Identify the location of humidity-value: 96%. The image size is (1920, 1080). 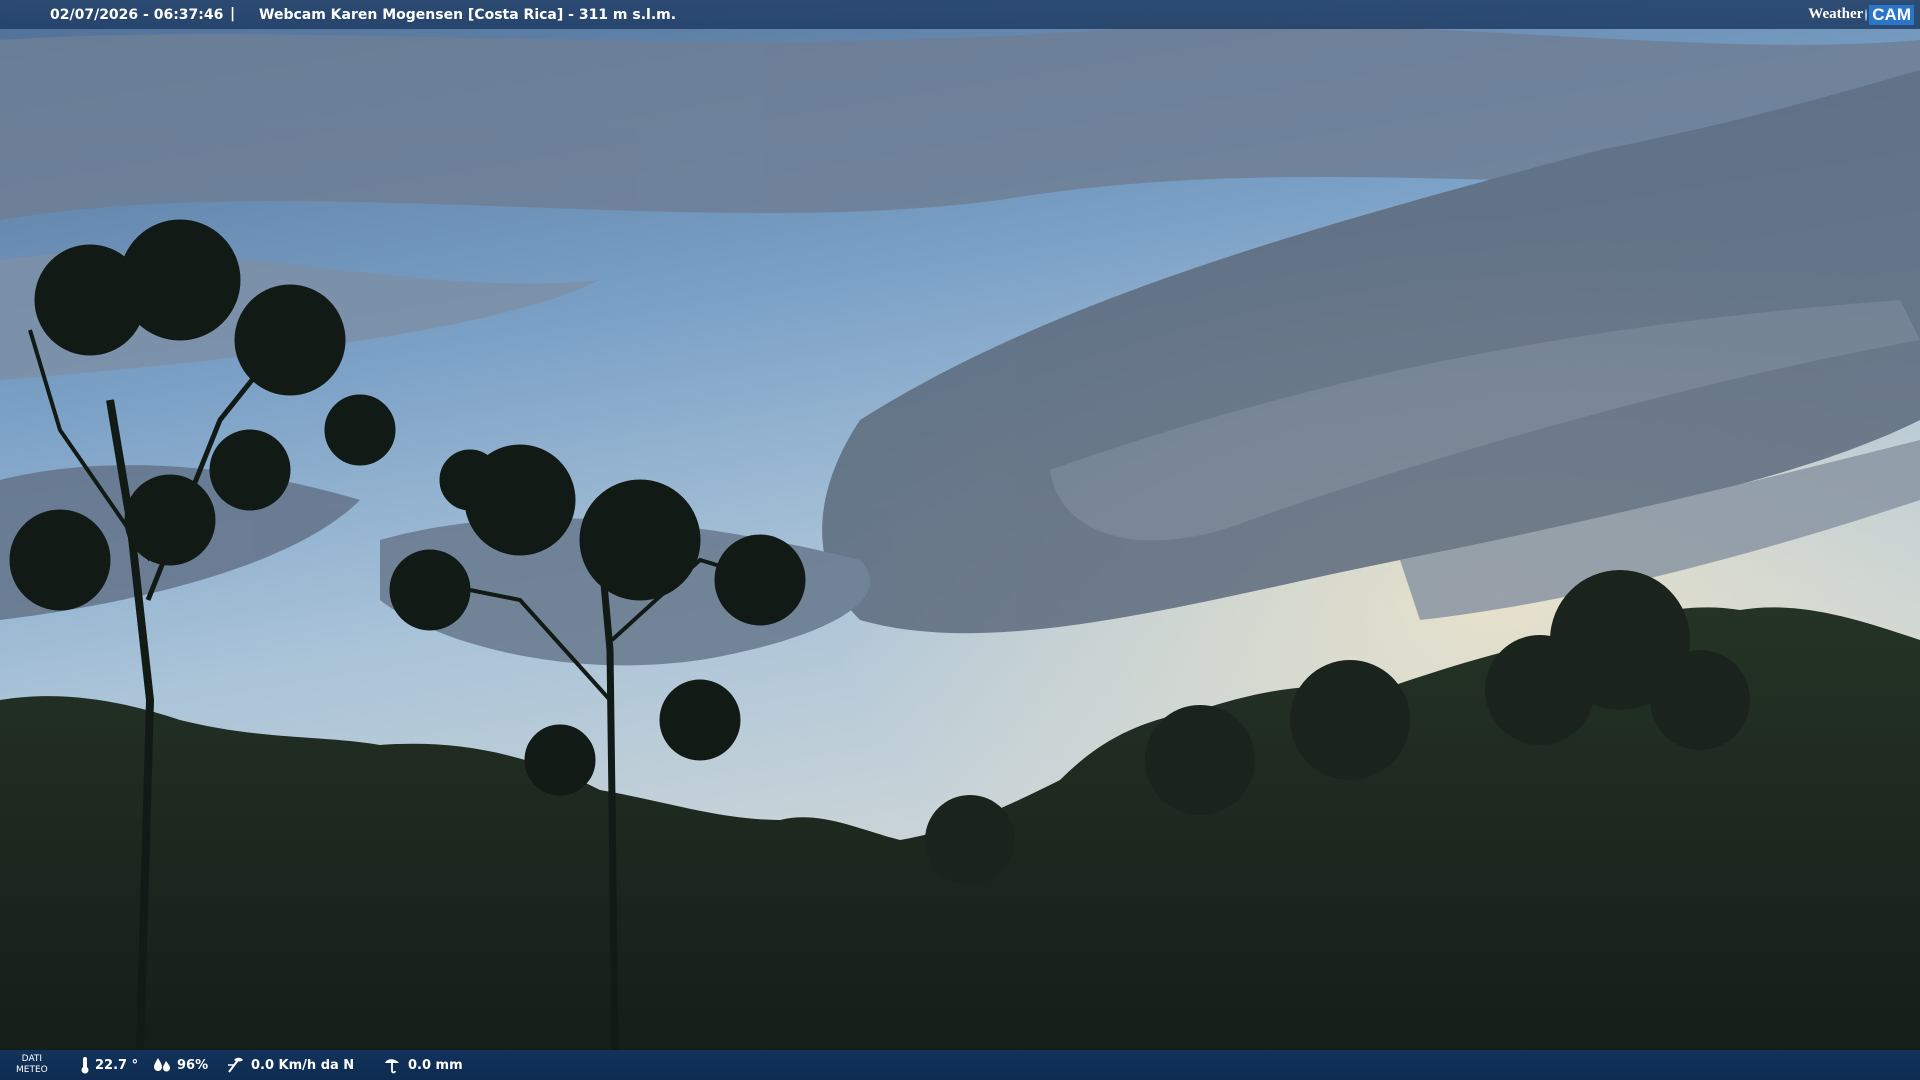
(193, 1065).